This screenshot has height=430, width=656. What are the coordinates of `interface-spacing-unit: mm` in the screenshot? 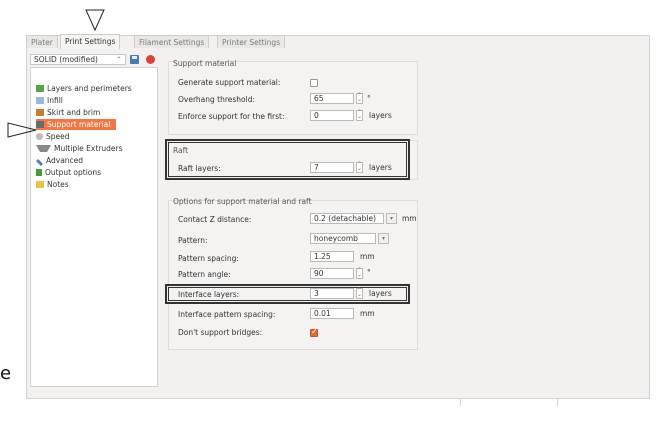 It's located at (367, 313).